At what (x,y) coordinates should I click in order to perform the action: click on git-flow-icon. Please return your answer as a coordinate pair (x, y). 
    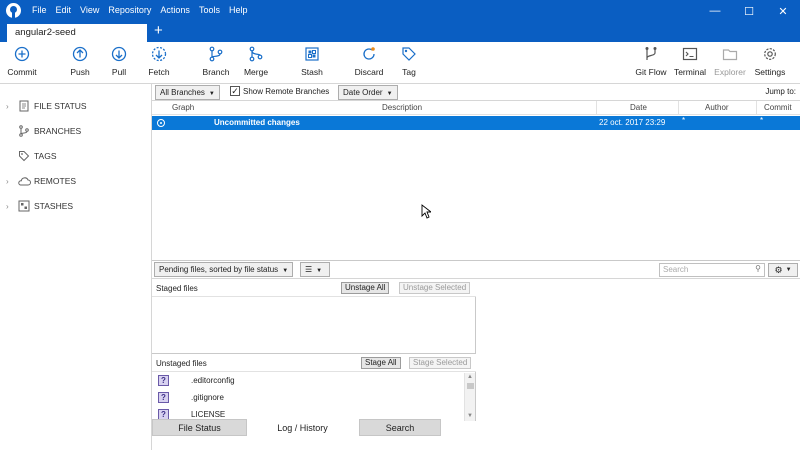
    Looking at the image, I should click on (651, 54).